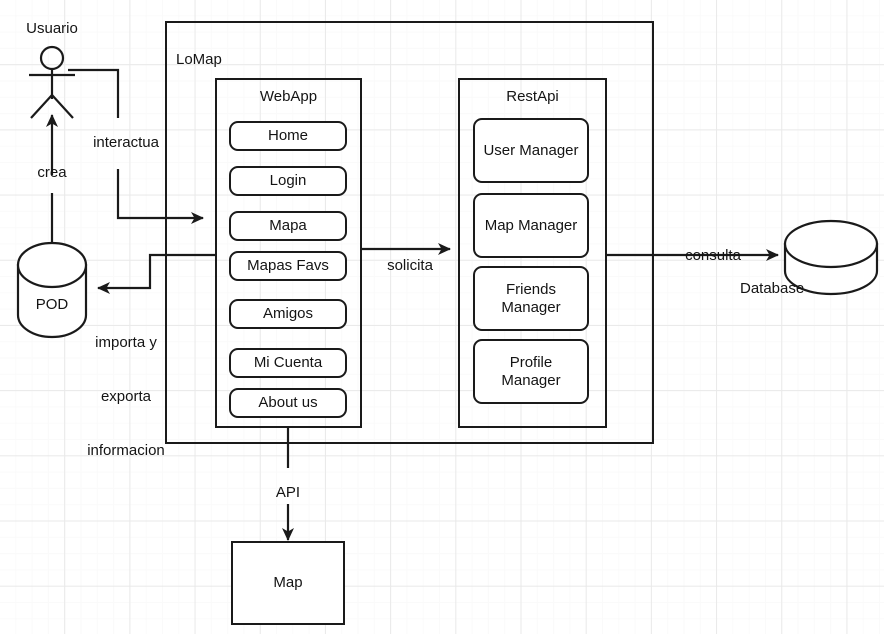 The height and width of the screenshot is (634, 884). Describe the element at coordinates (288, 492) in the screenshot. I see `edge-label-api: API` at that location.